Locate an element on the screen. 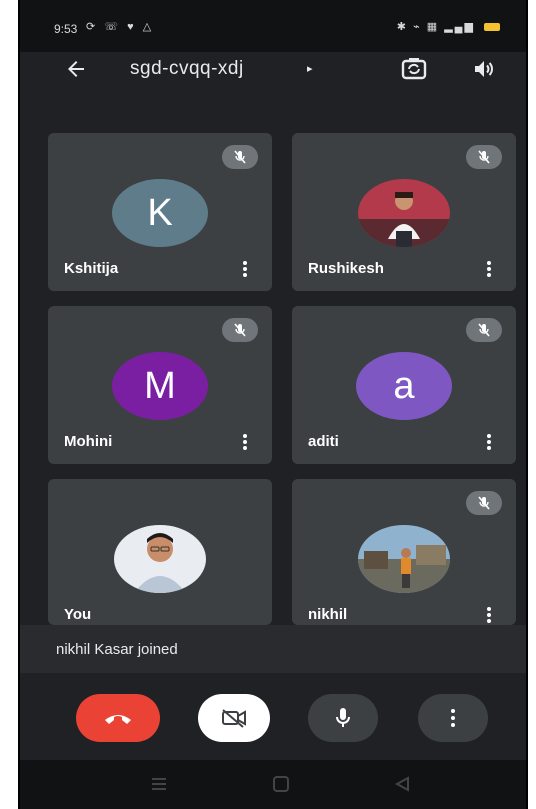  participant-tile-rushikesh: Rushikesh is located at coordinates (404, 212).